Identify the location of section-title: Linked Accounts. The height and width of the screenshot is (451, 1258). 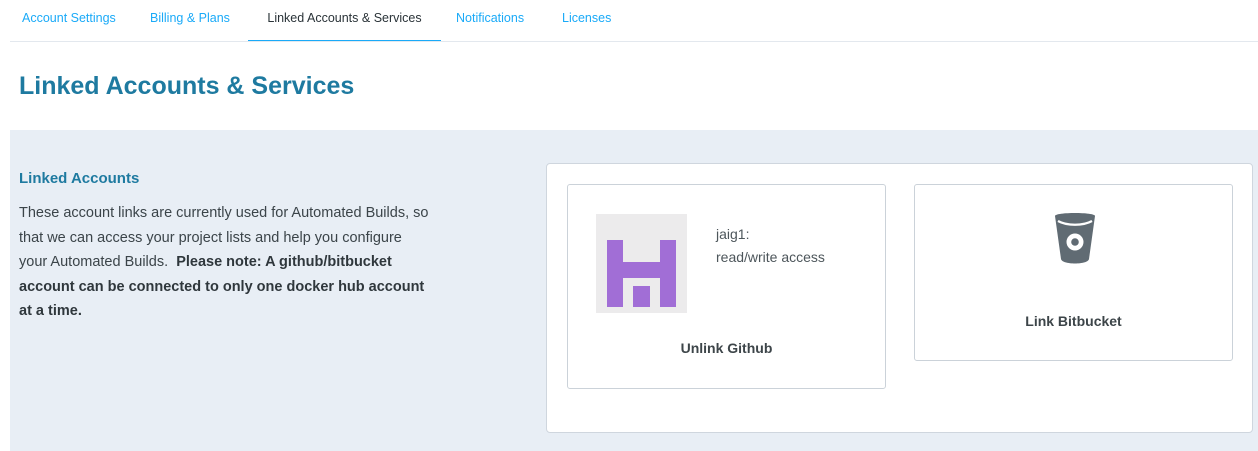
(79, 178).